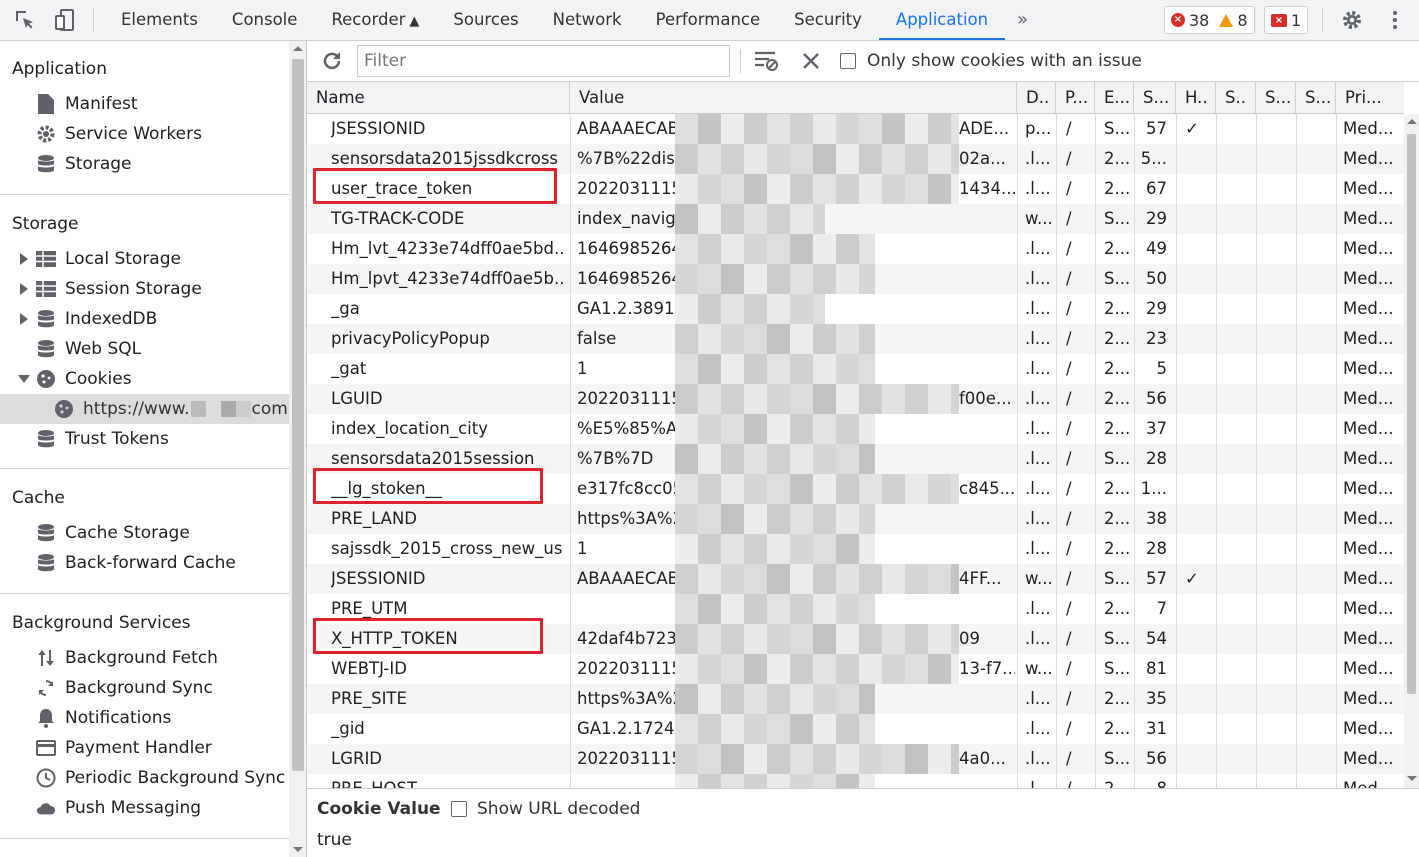 This screenshot has height=857, width=1419. What do you see at coordinates (708, 20) in the screenshot?
I see `tab-performance: Performance` at bounding box center [708, 20].